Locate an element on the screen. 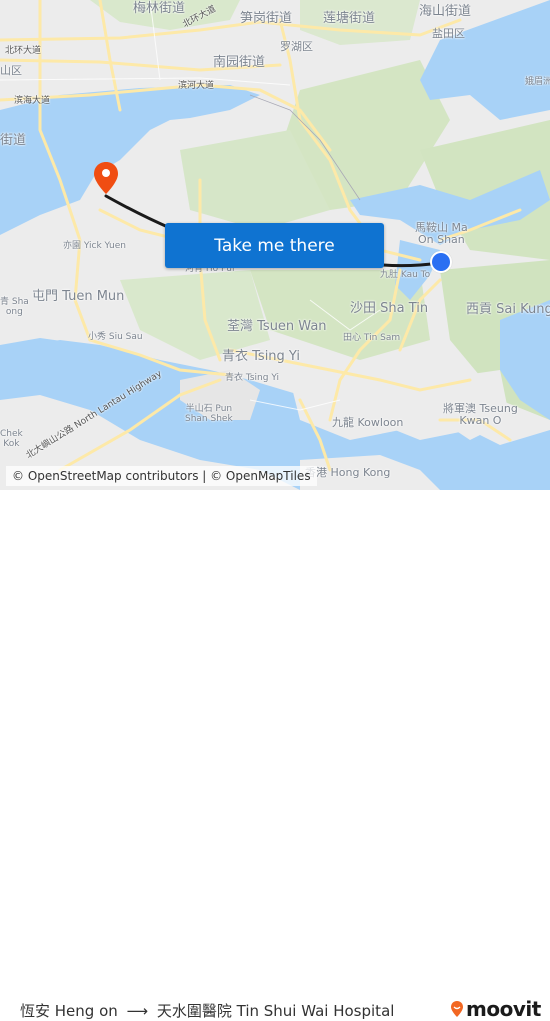  place-label-emei: 娥眉洲 is located at coordinates (537, 82).